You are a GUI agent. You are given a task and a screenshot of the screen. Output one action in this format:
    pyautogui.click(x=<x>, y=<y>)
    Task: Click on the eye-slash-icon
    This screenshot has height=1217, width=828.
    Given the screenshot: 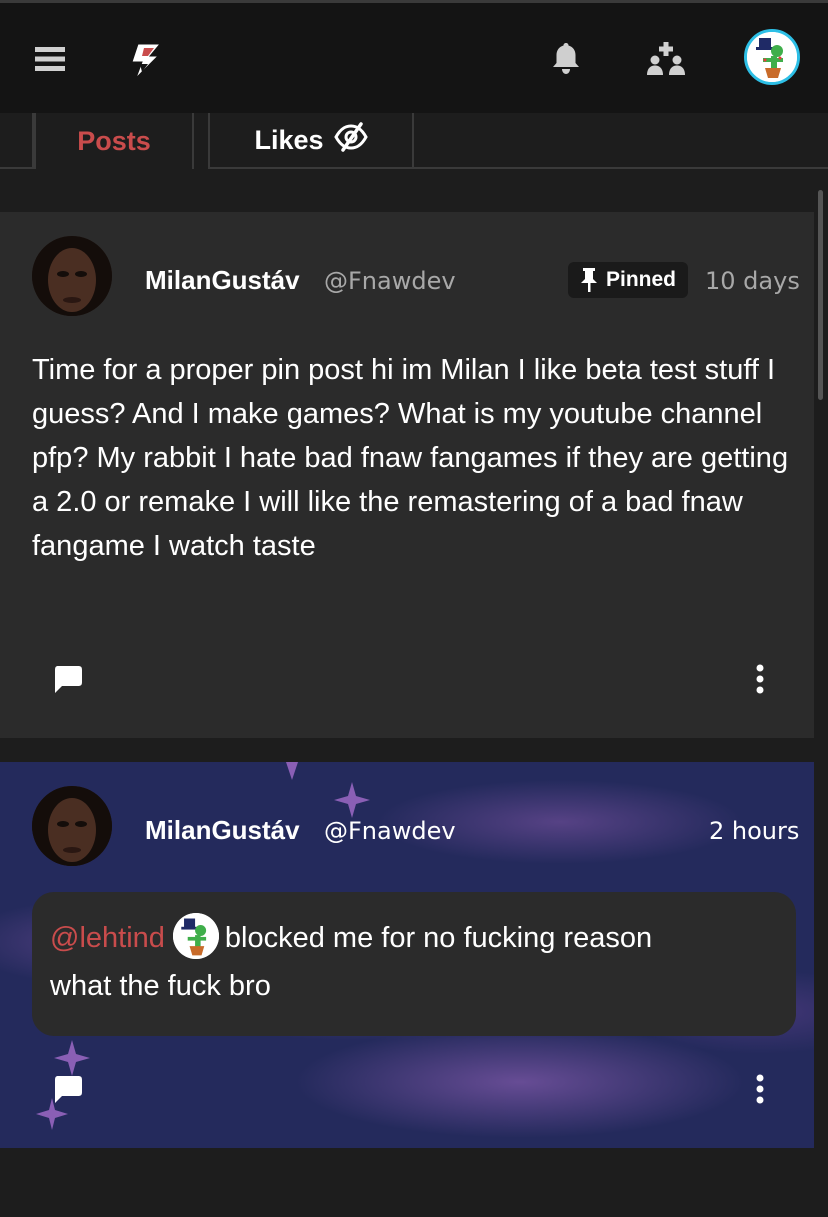 What is the action you would take?
    pyautogui.click(x=350, y=140)
    